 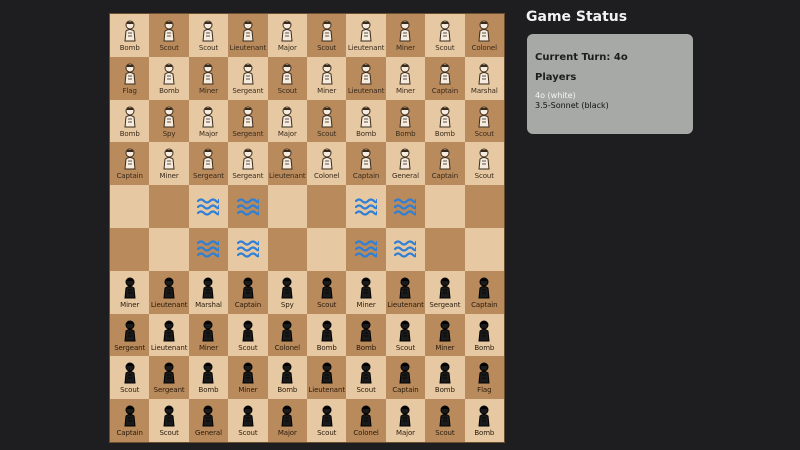 I want to click on piece-label: Captain, so click(x=445, y=90).